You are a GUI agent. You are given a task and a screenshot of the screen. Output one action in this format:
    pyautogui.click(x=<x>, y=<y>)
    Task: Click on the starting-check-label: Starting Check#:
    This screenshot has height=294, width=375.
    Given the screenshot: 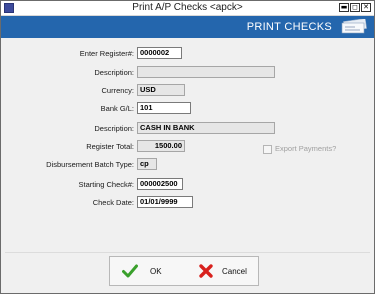 What is the action you would take?
    pyautogui.click(x=106, y=184)
    